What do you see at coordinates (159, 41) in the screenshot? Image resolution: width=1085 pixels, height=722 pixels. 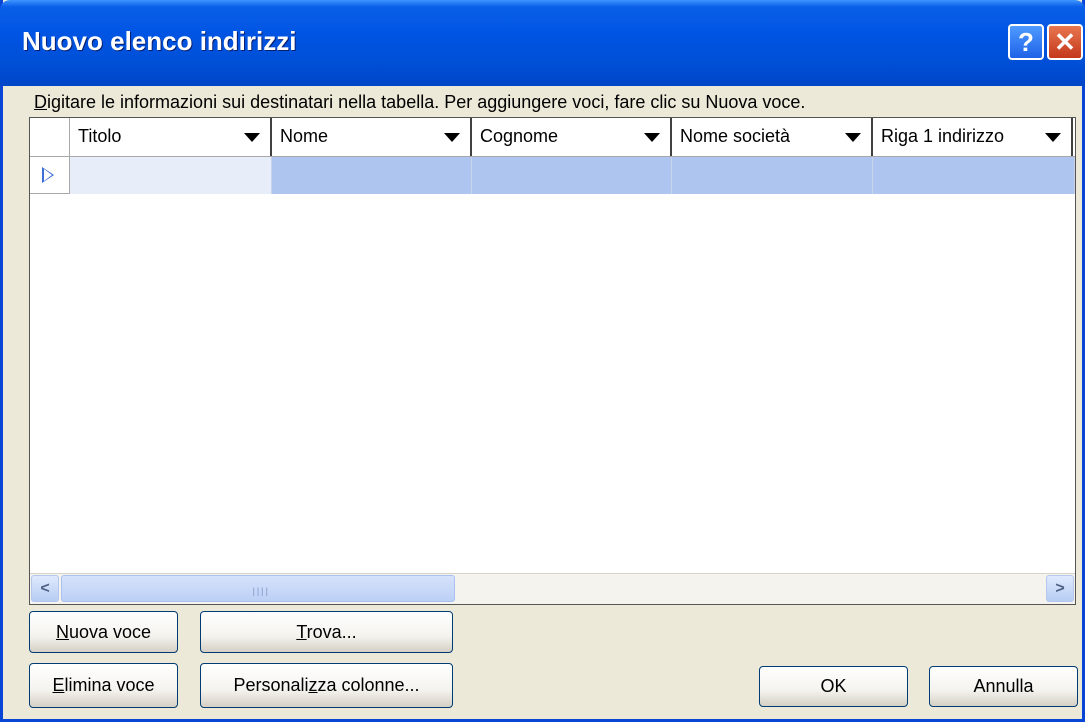 I see `dialog-title: Nuovo elenco indirizzi` at bounding box center [159, 41].